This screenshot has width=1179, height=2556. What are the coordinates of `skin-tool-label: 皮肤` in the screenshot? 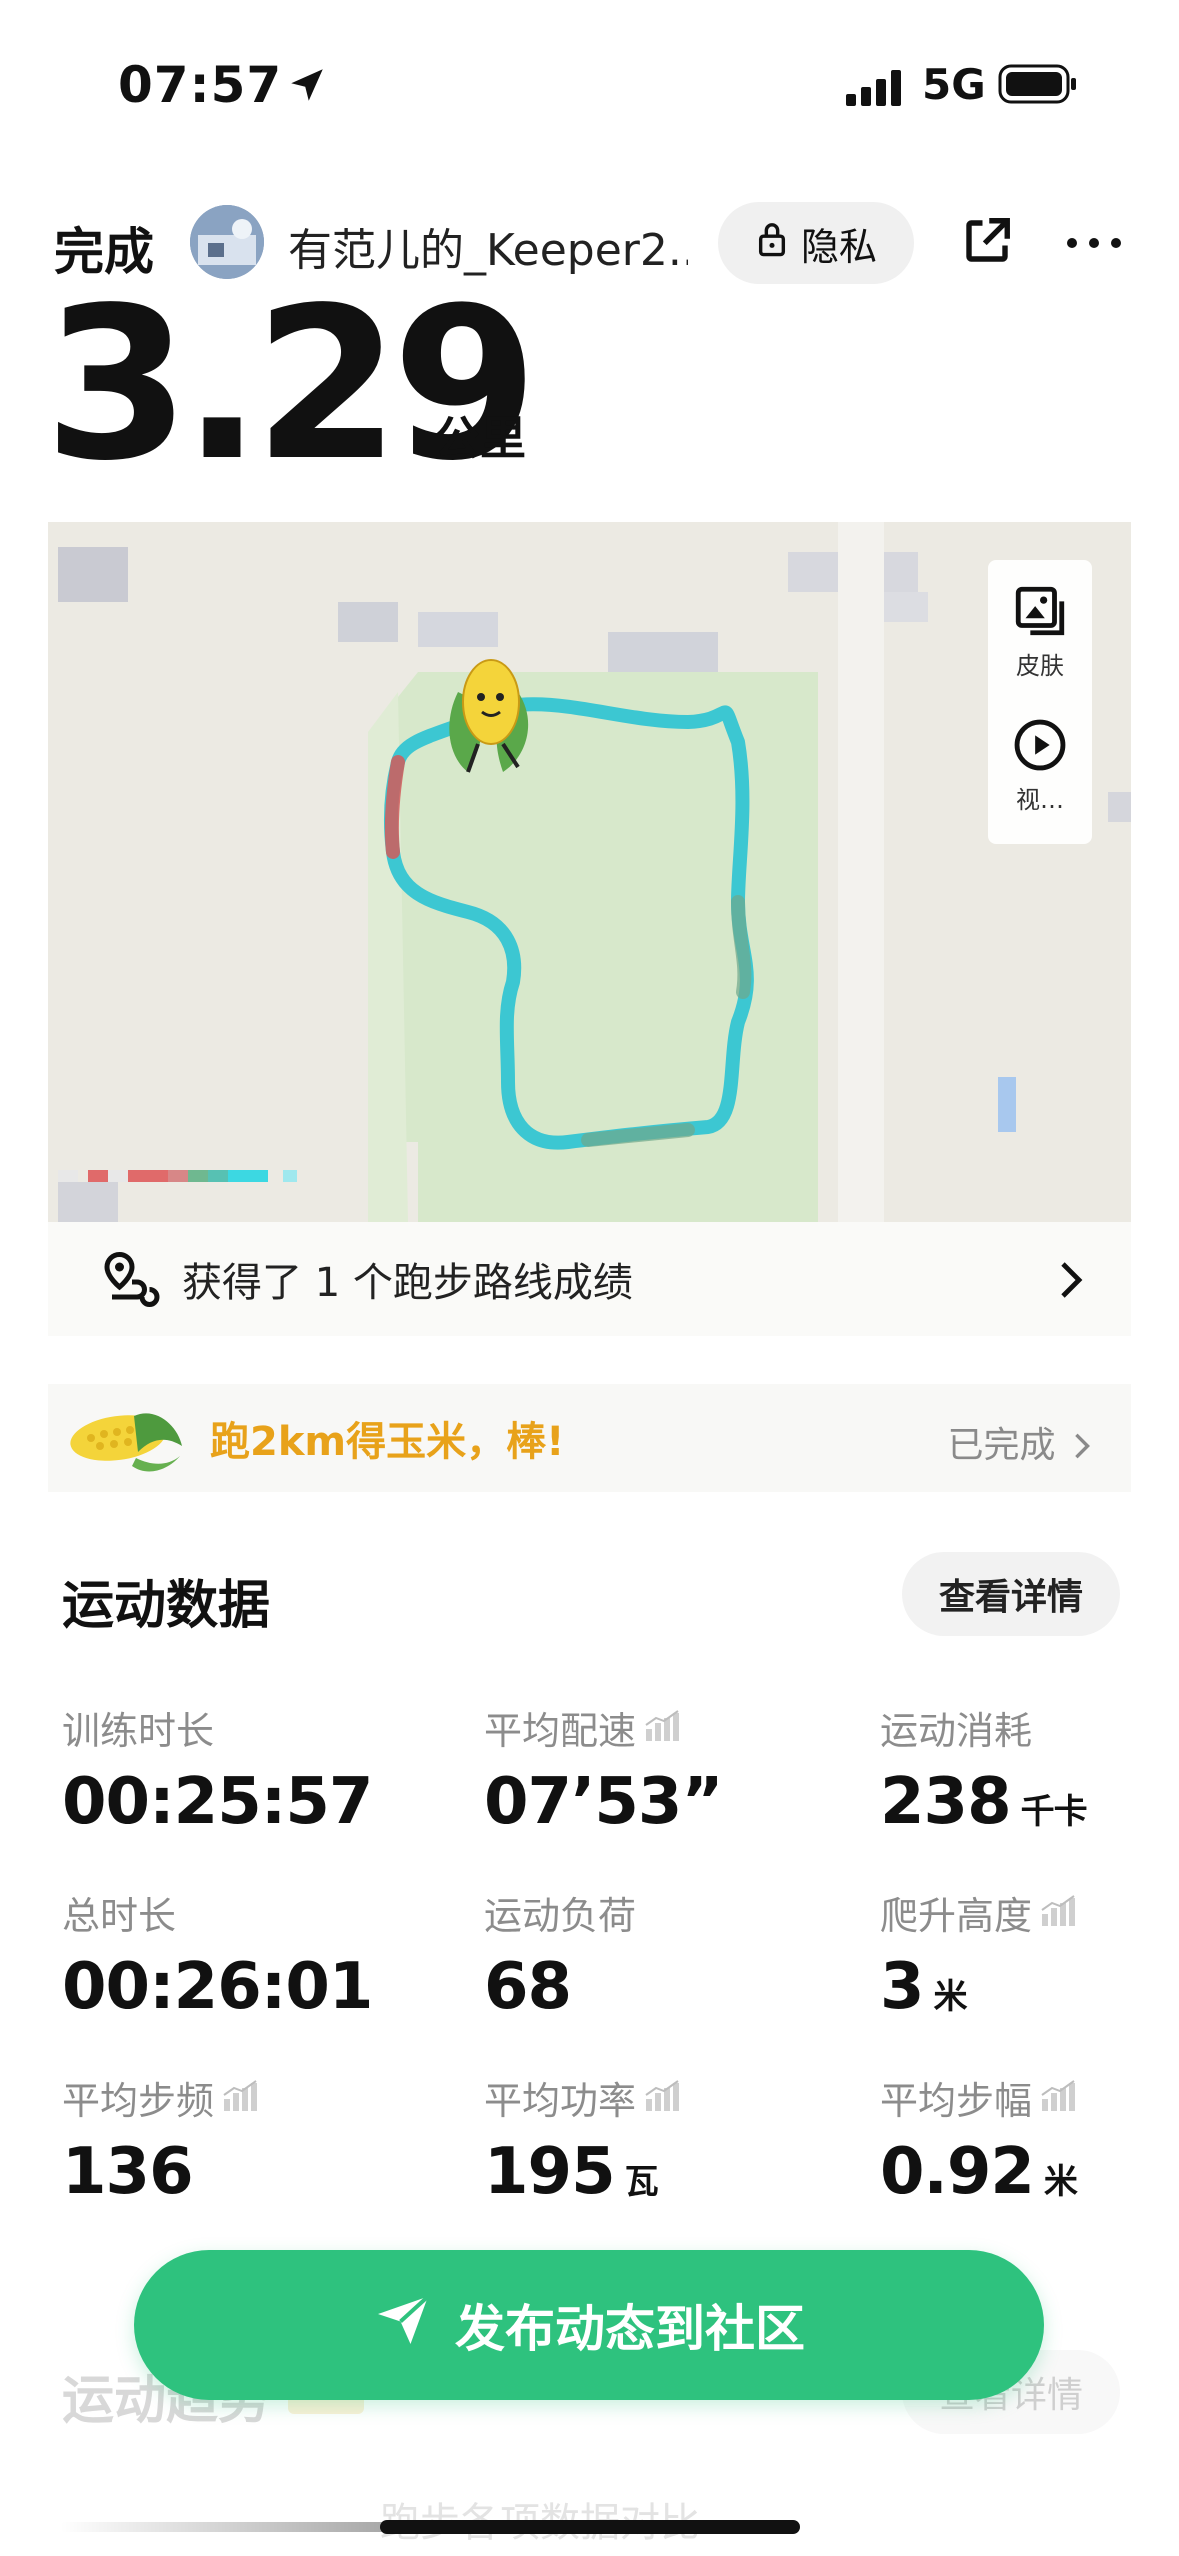 It's located at (1040, 666).